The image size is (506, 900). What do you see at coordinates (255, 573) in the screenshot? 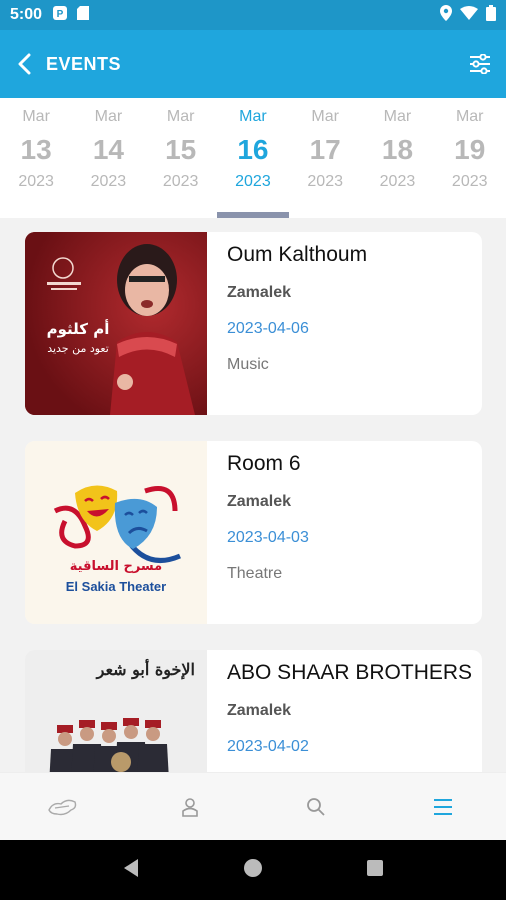
I see `event-category: Theatre` at bounding box center [255, 573].